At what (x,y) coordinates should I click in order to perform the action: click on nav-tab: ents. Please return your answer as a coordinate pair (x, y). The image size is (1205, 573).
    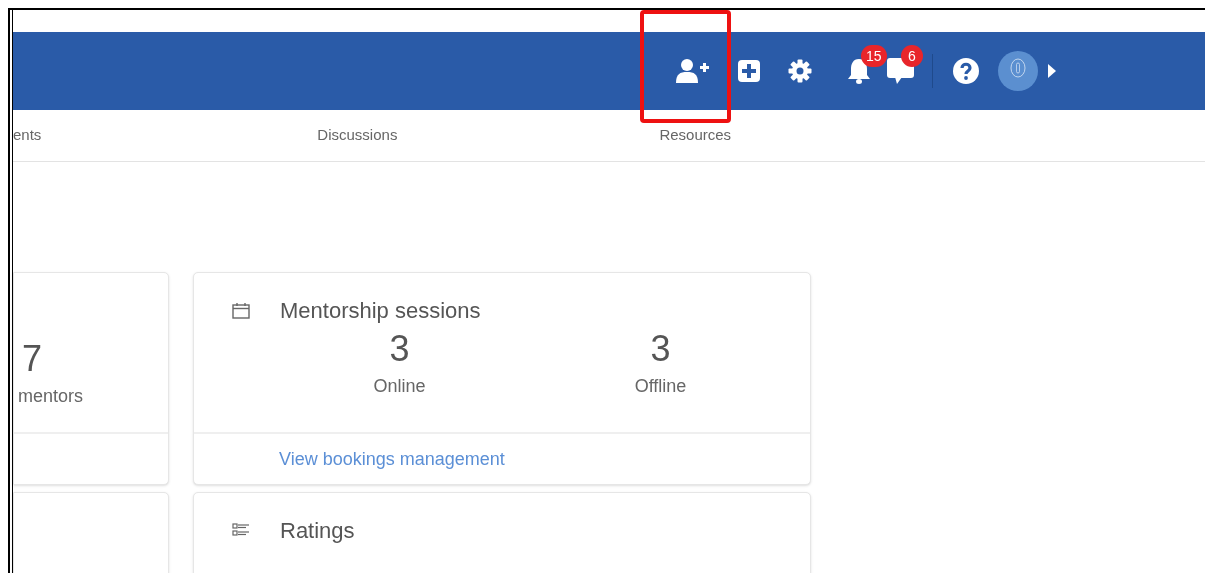
    Looking at the image, I should click on (27, 135).